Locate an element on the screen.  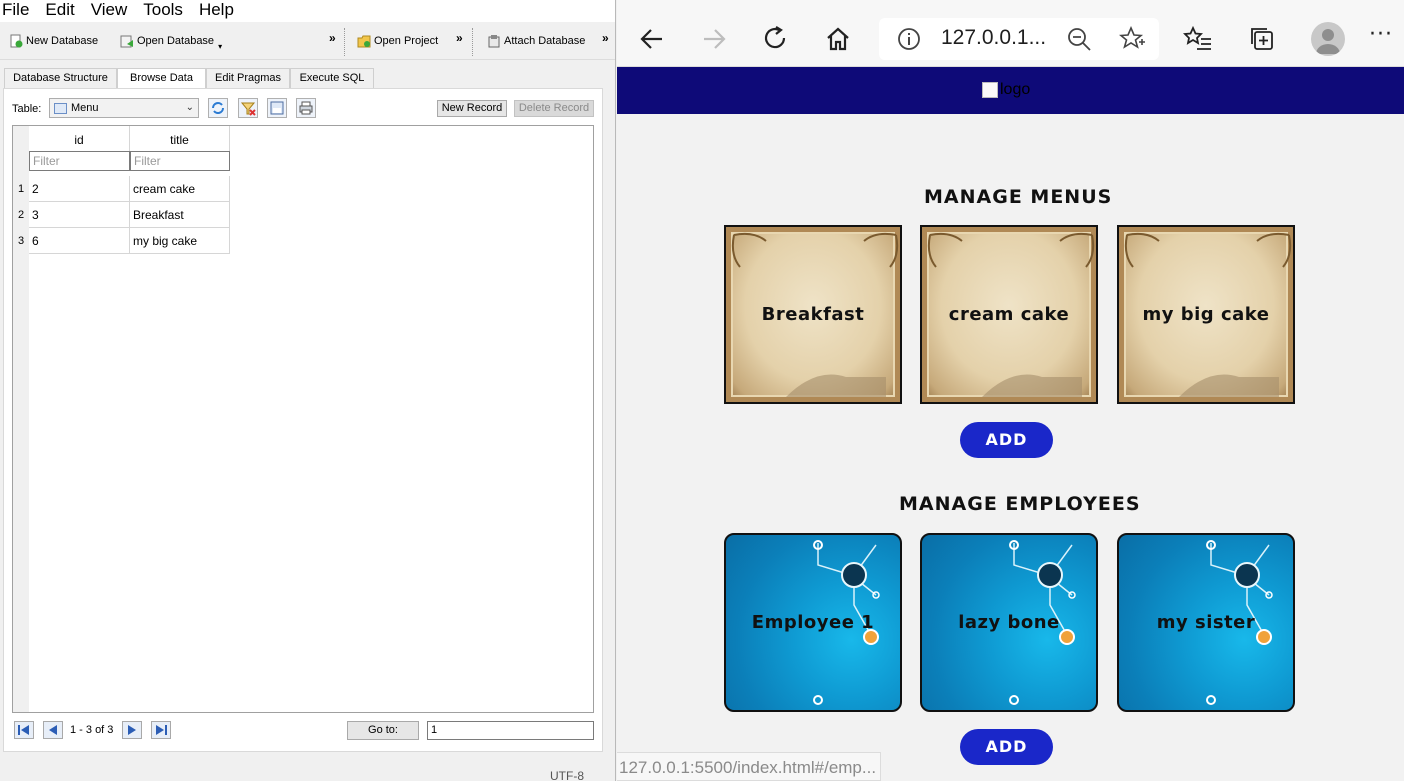
menu-card: Breakfast is located at coordinates (813, 314).